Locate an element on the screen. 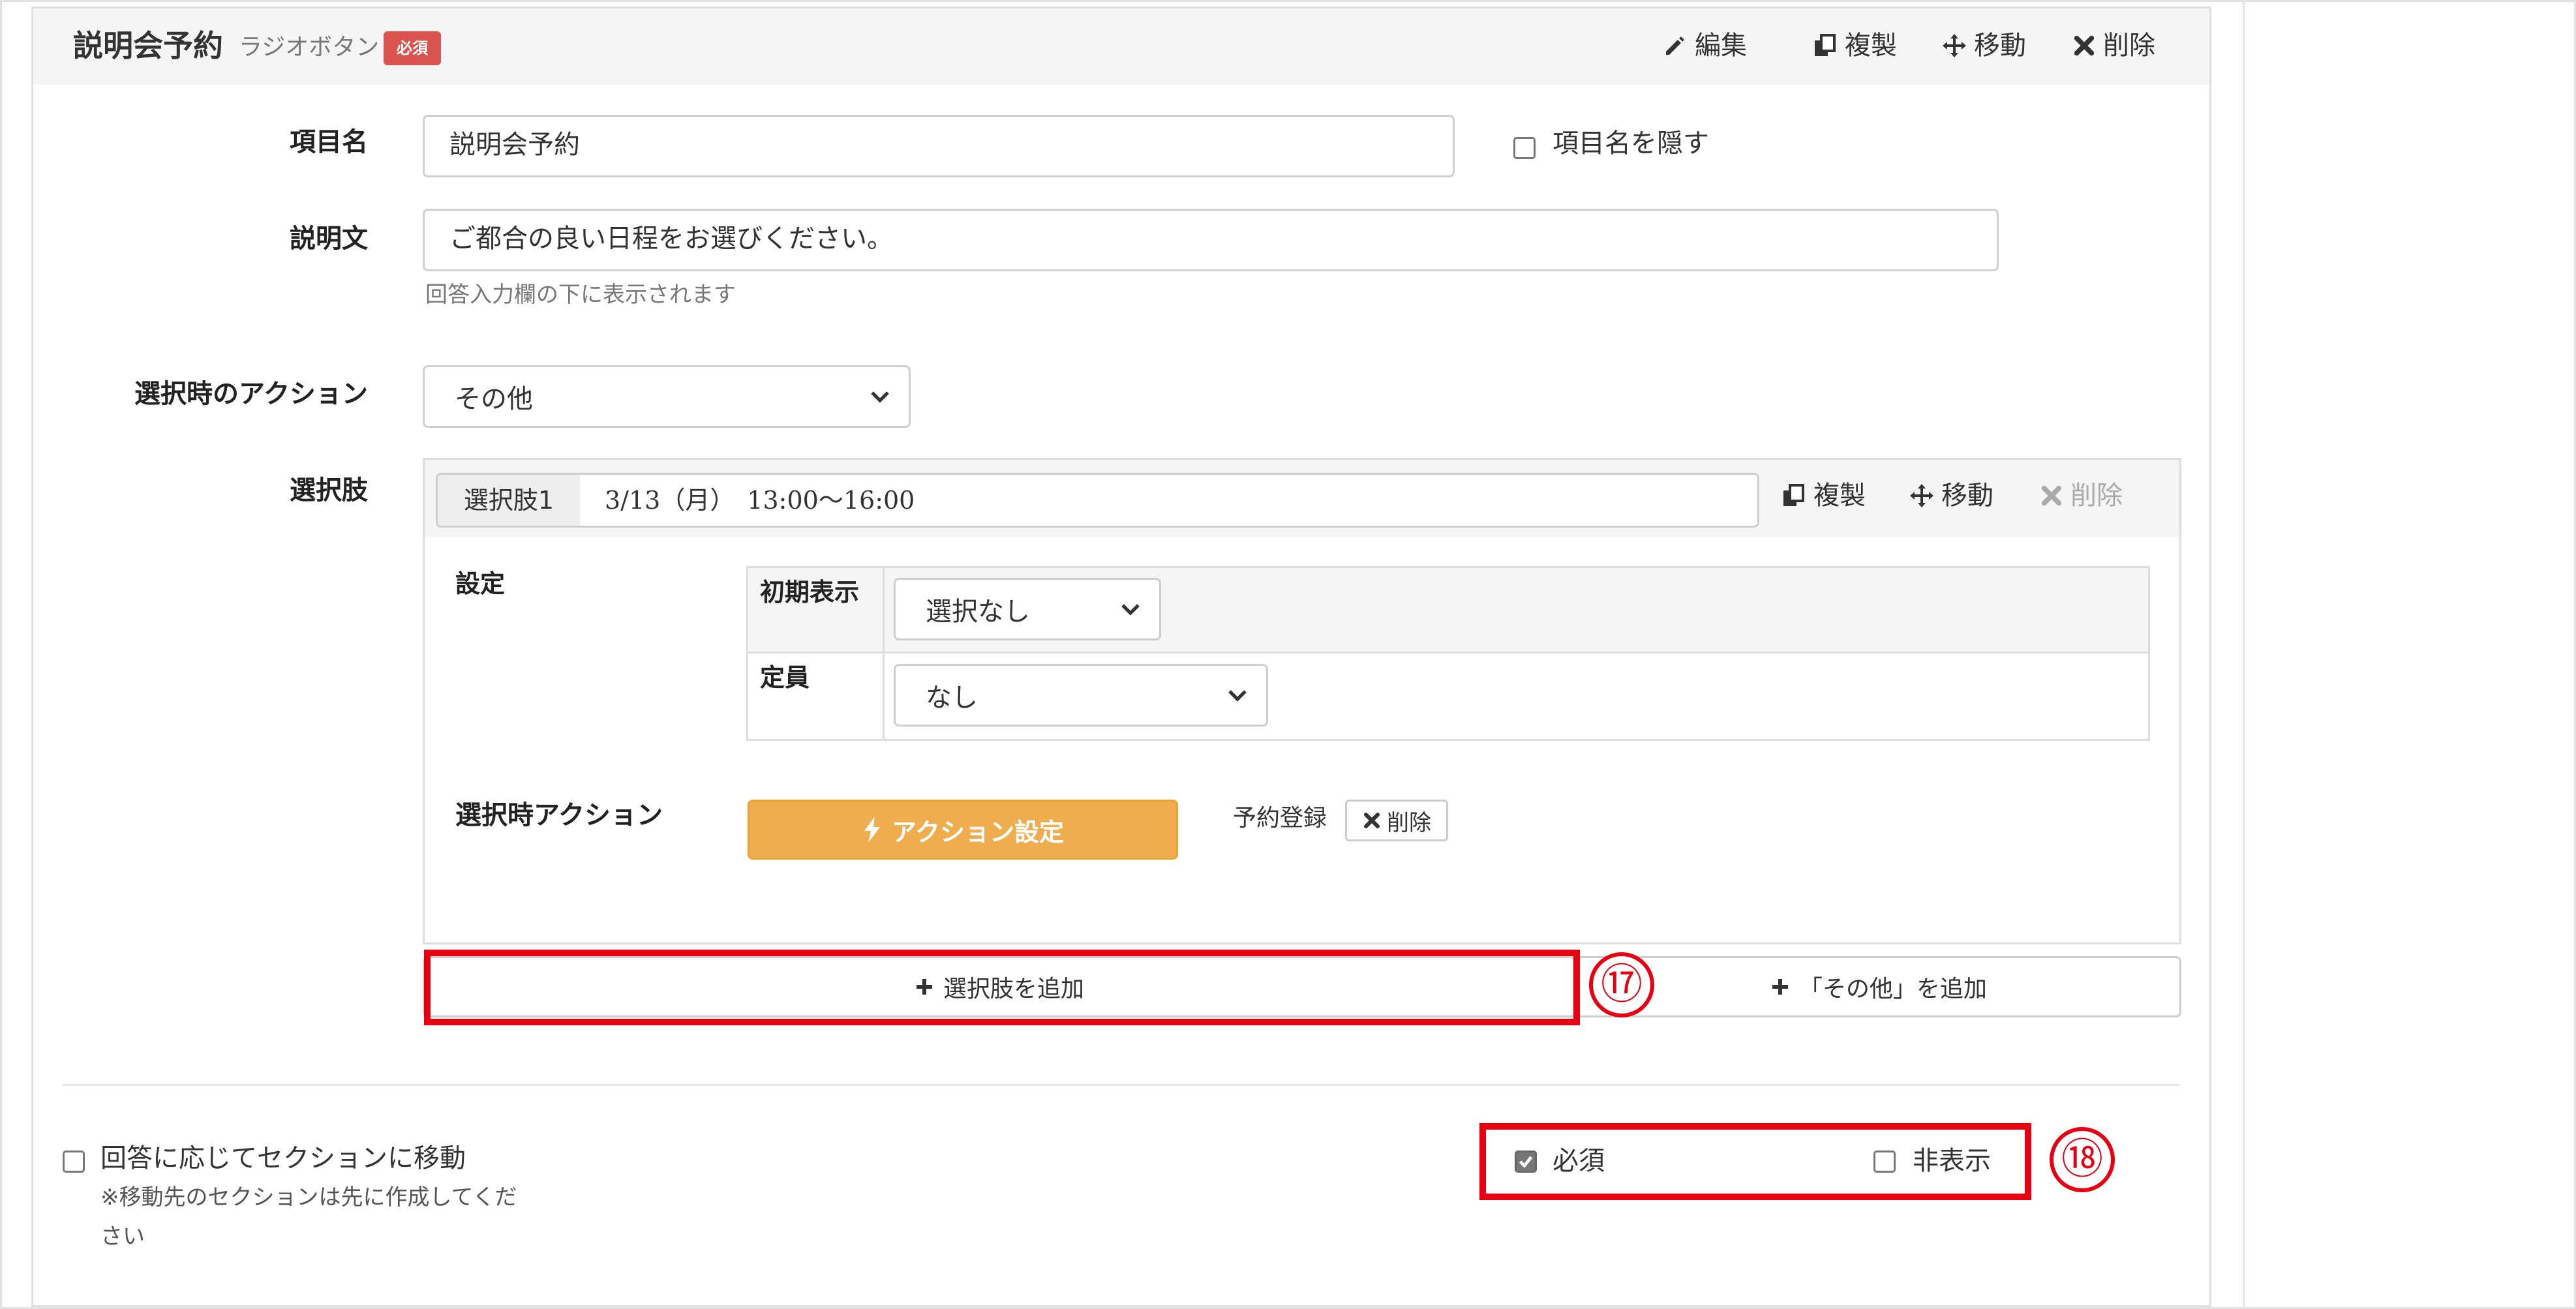  delete-button: 削除 is located at coordinates (2113, 45).